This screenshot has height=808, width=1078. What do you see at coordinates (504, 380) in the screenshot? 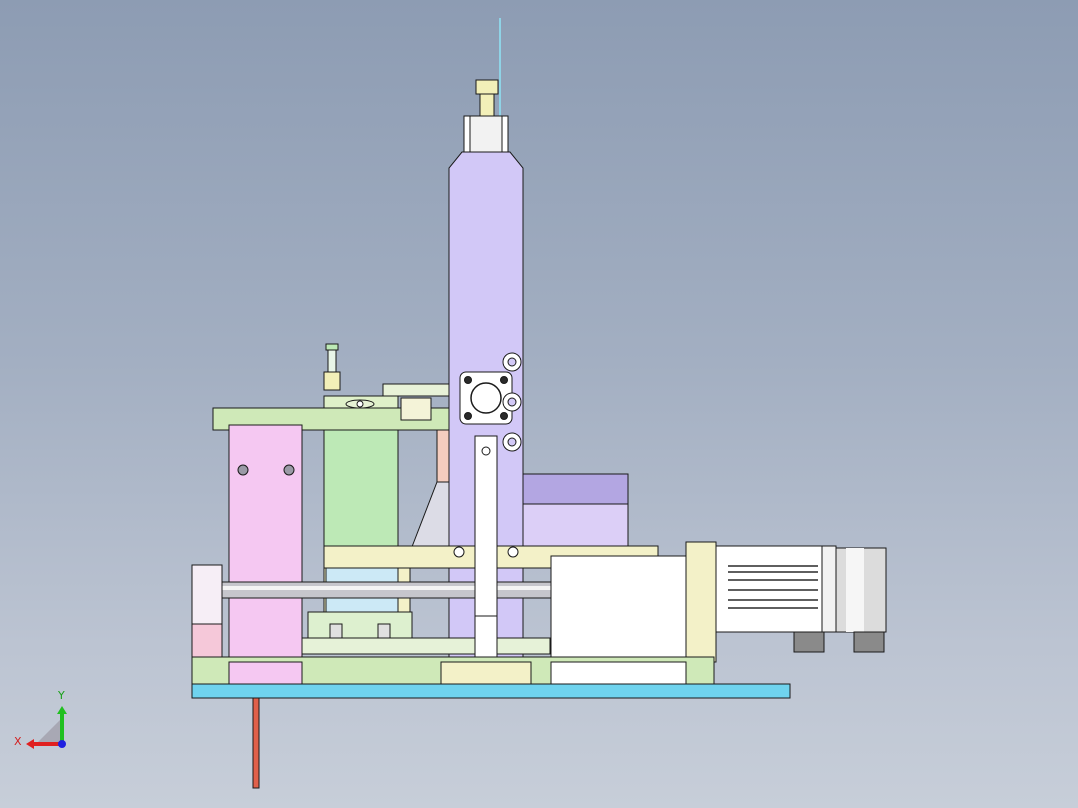
I see `cylinder-bolt-tr` at bounding box center [504, 380].